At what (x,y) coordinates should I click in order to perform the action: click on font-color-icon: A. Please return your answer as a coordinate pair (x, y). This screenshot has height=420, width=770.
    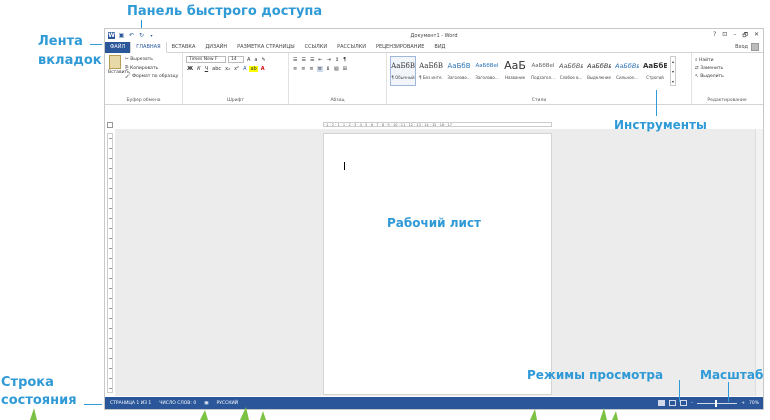
    Looking at the image, I should click on (263, 69).